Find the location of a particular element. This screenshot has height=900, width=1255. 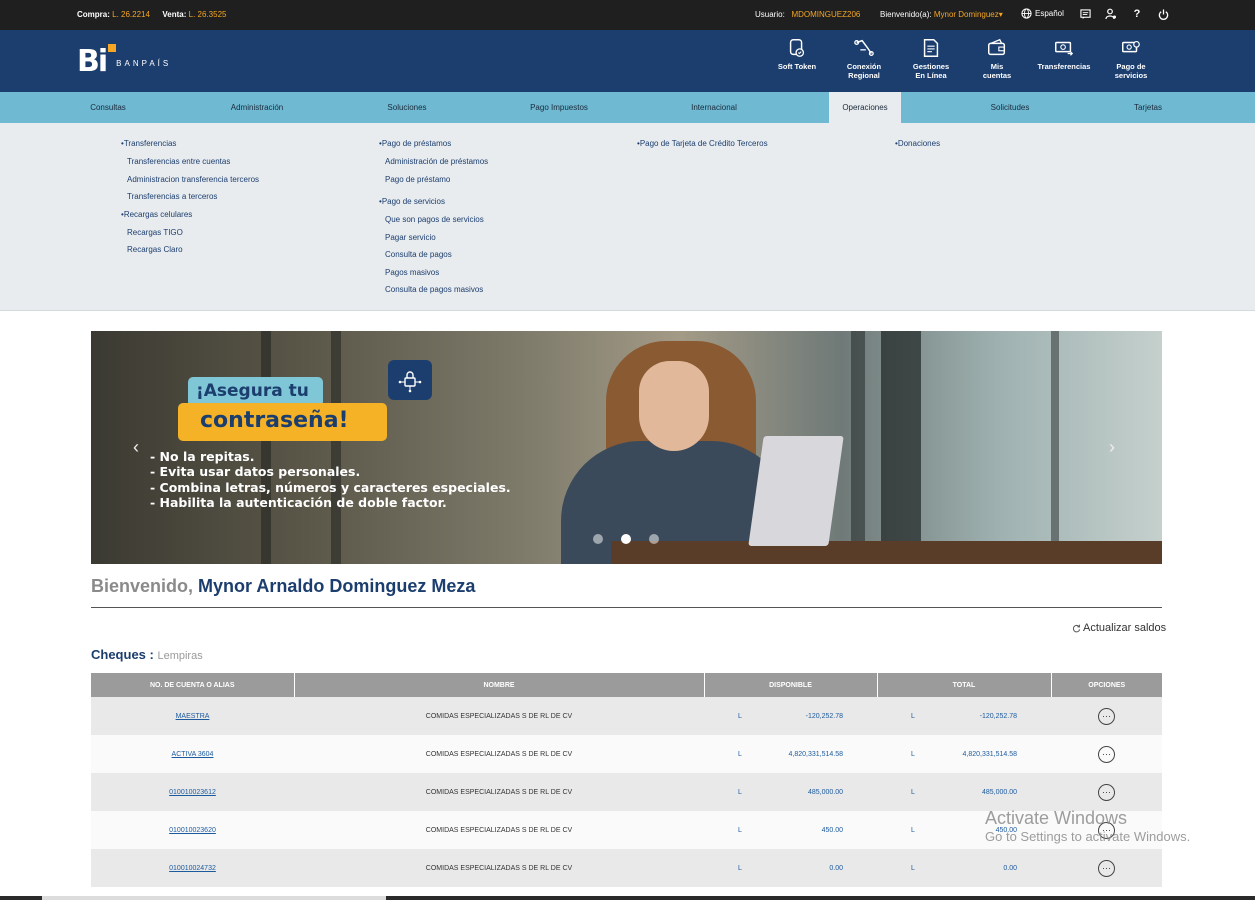

nav-soft-token-label: Soft Token is located at coordinates (797, 66).